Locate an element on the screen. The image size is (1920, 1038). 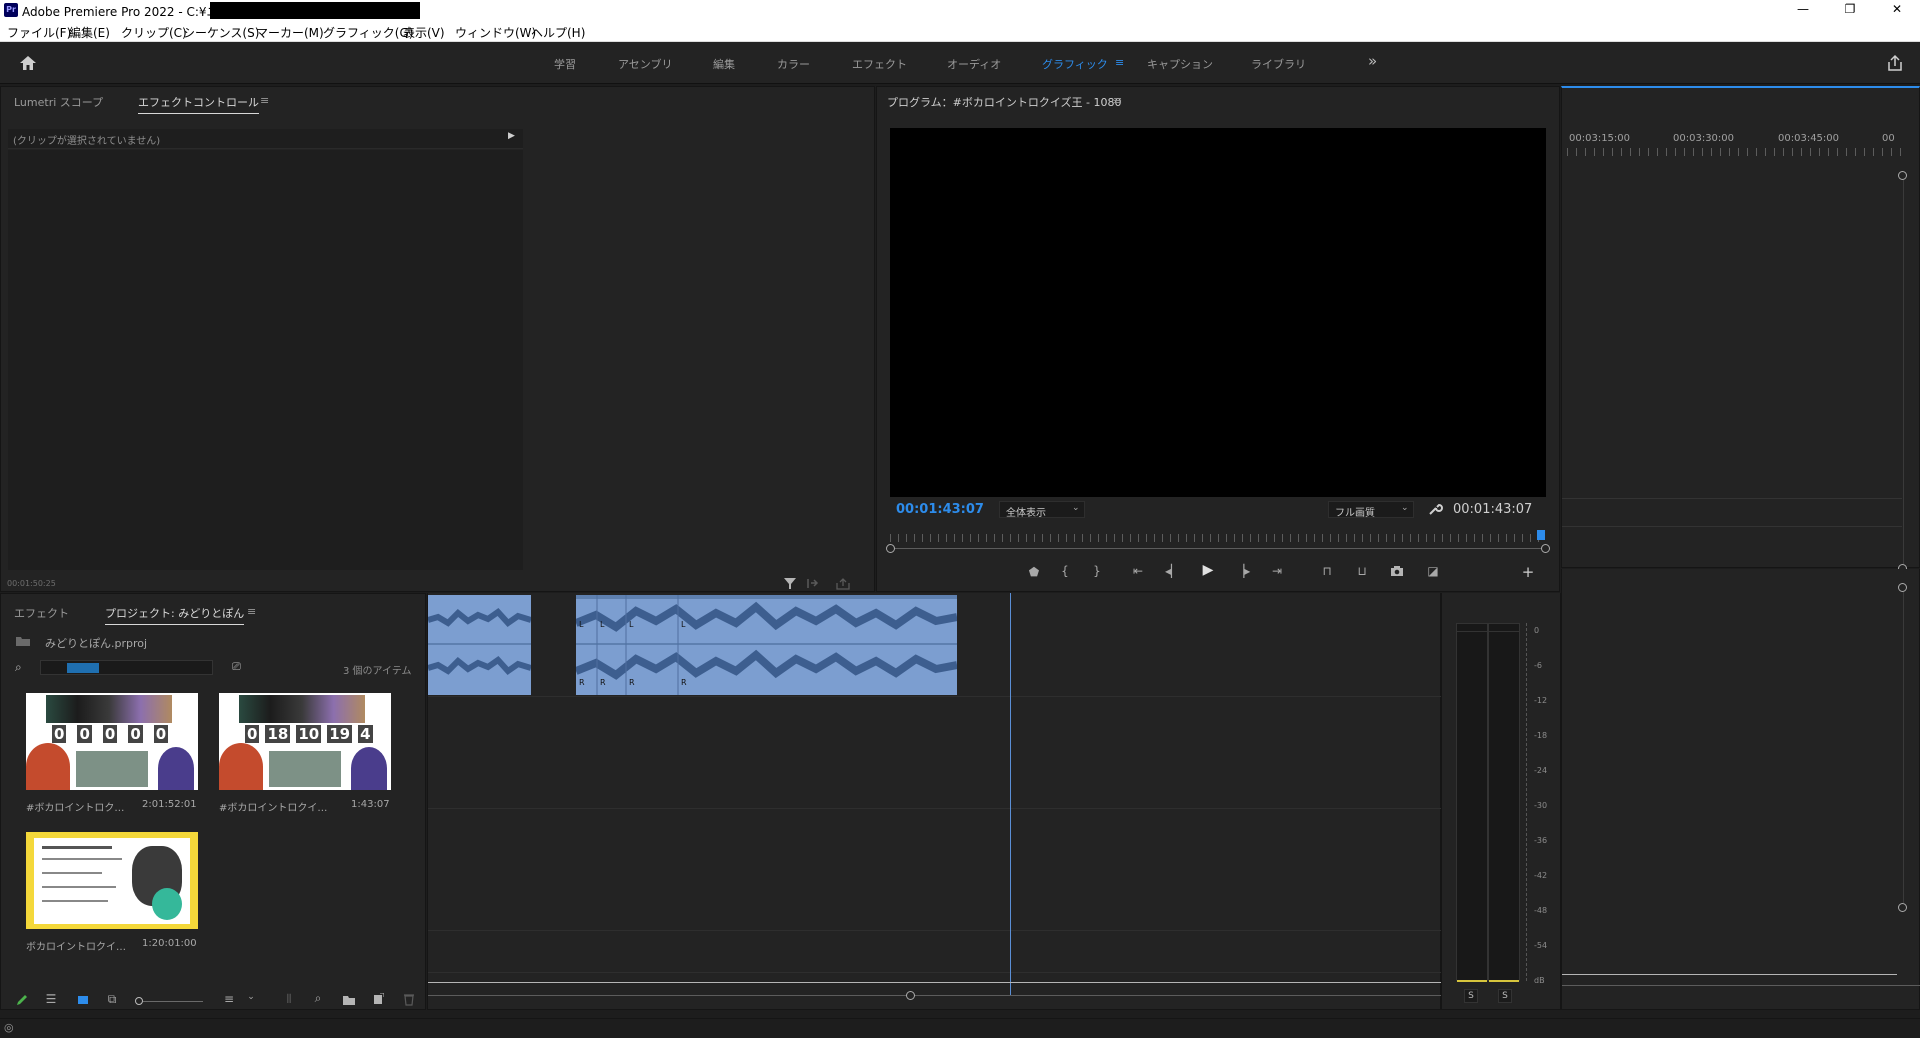
slide-image is located at coordinates (112, 881).